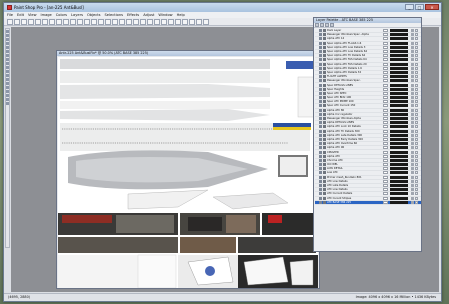 The height and width of the screenshot is (304, 449). Describe the element at coordinates (419, 7) in the screenshot. I see `maximize-button: □` at that location.